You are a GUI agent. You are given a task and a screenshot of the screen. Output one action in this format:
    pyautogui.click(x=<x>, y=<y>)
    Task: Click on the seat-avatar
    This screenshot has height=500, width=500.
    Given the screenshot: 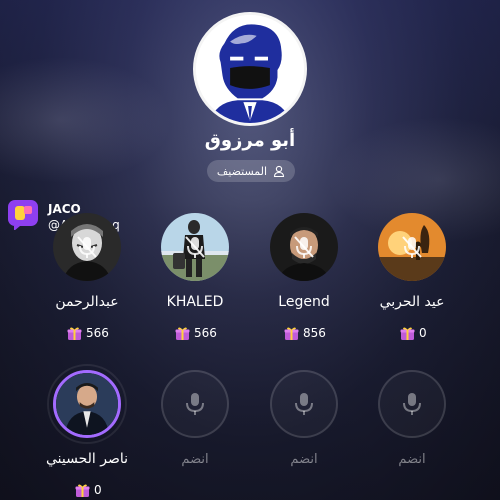 What is the action you would take?
    pyautogui.click(x=87, y=404)
    